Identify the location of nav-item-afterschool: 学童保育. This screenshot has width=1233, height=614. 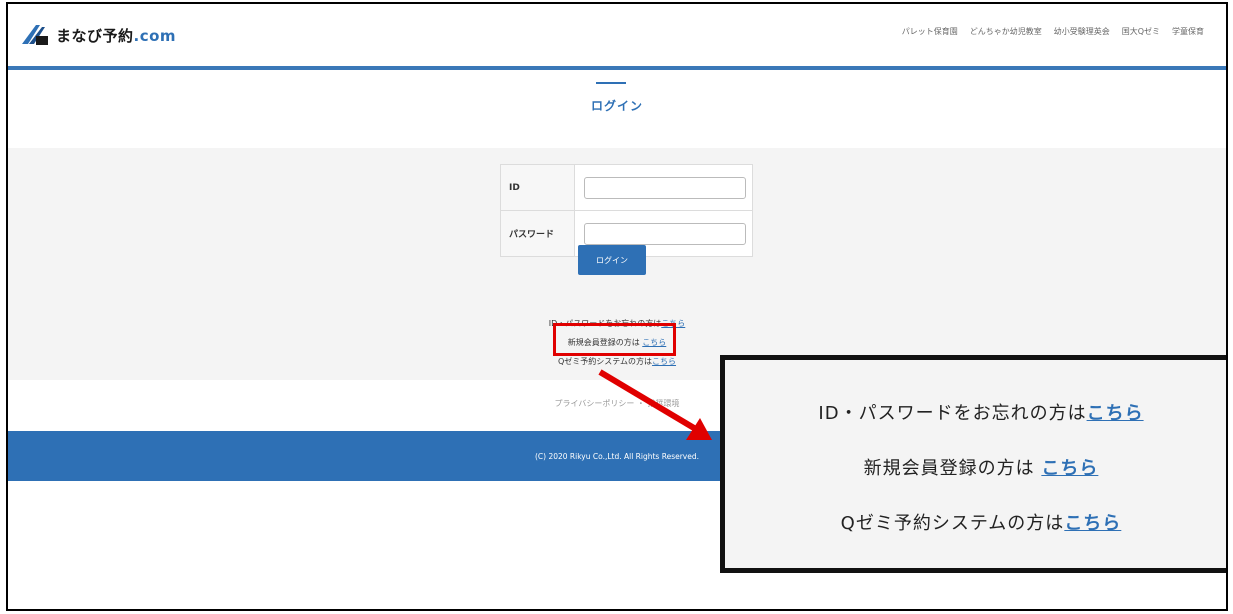
(1188, 31).